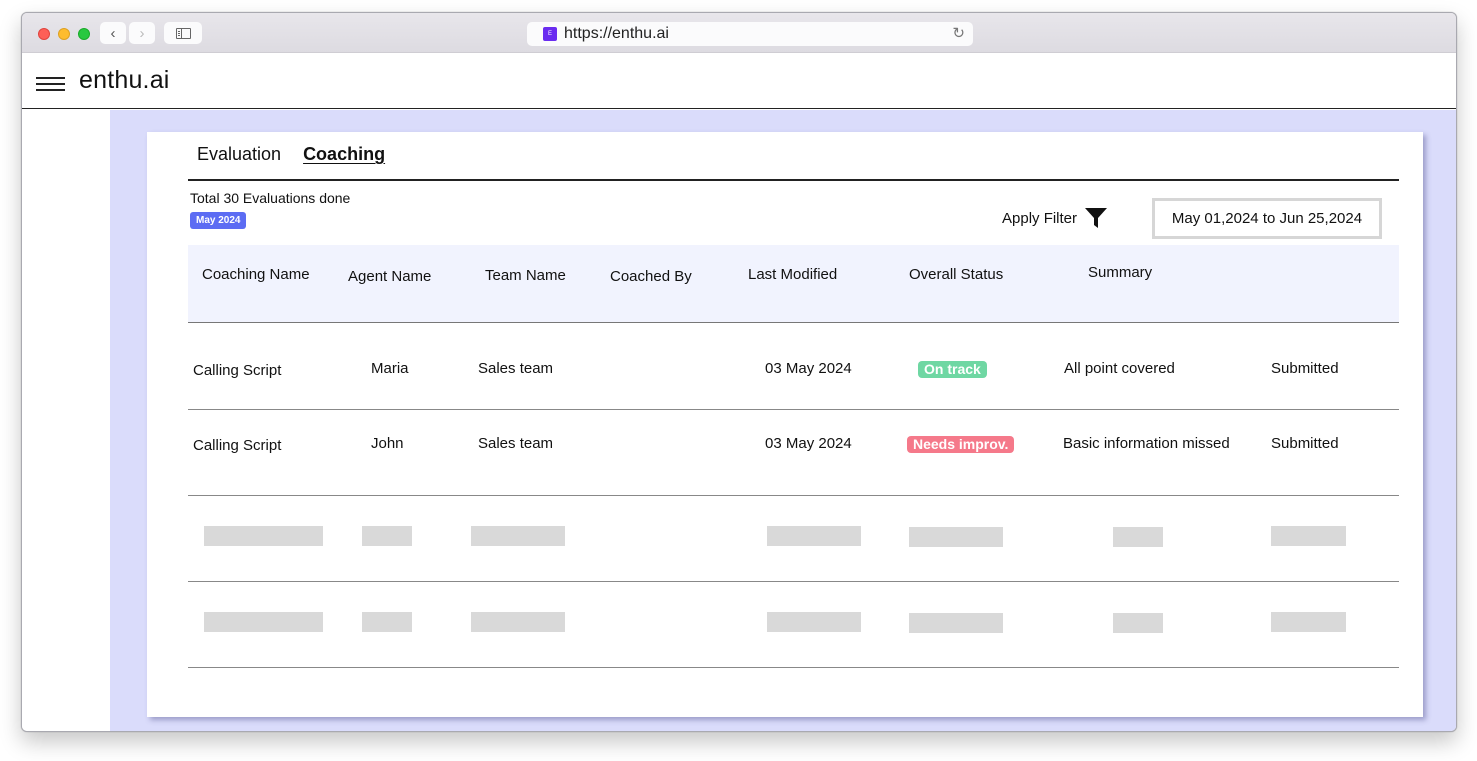  Describe the element at coordinates (952, 369) in the screenshot. I see `status-badge: On track` at that location.